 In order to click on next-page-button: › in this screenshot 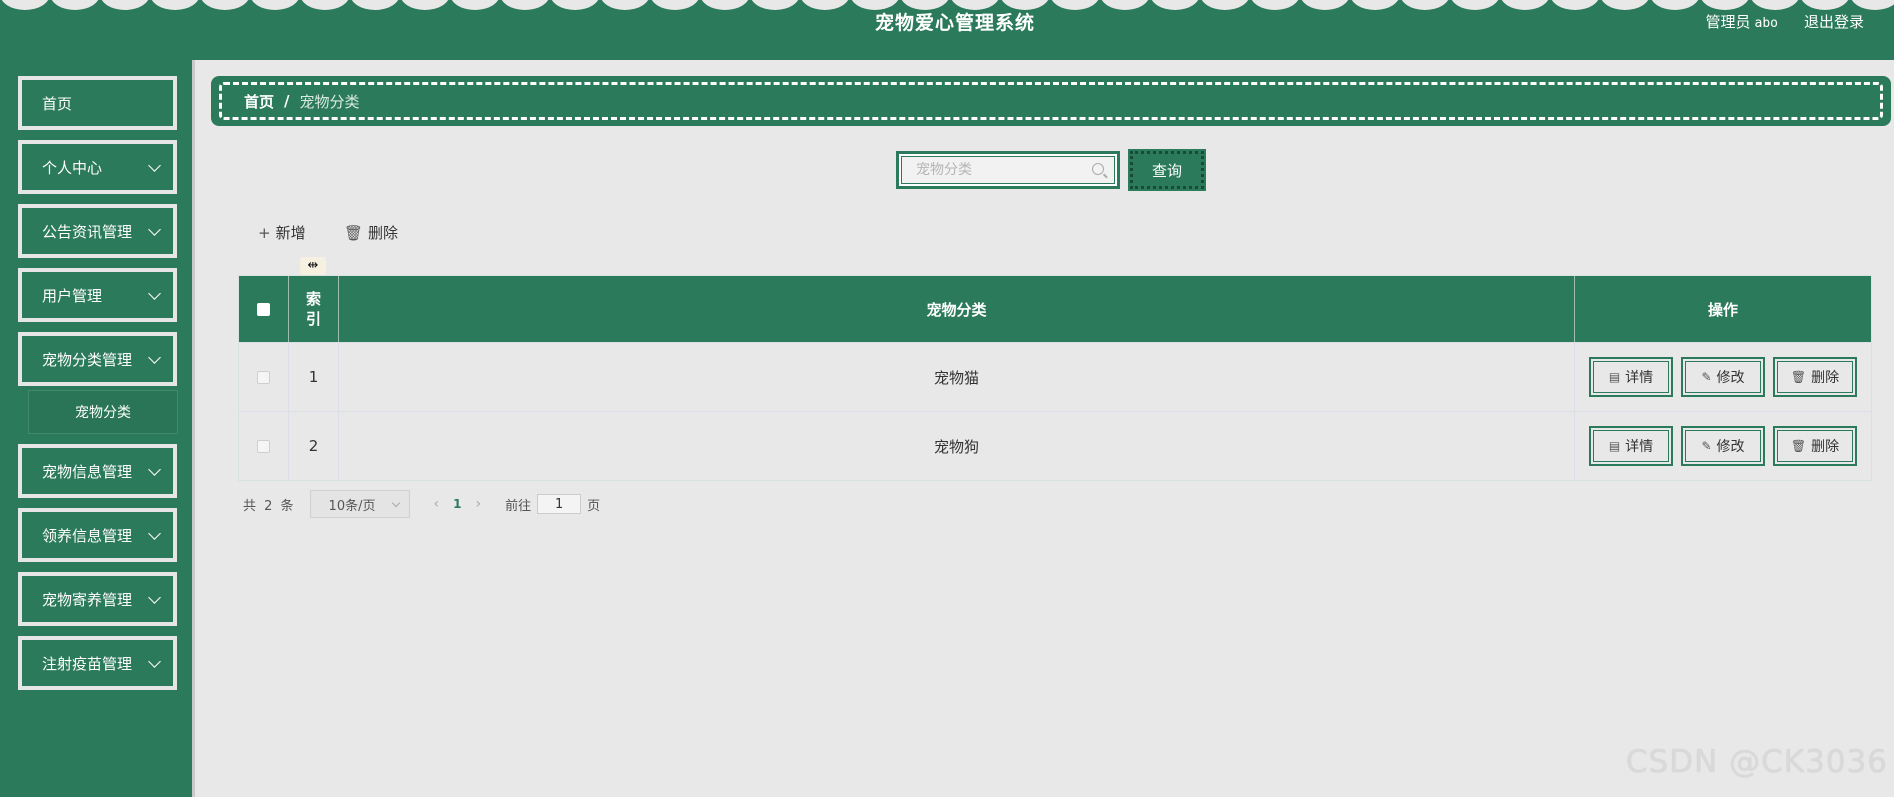, I will do `click(479, 504)`.